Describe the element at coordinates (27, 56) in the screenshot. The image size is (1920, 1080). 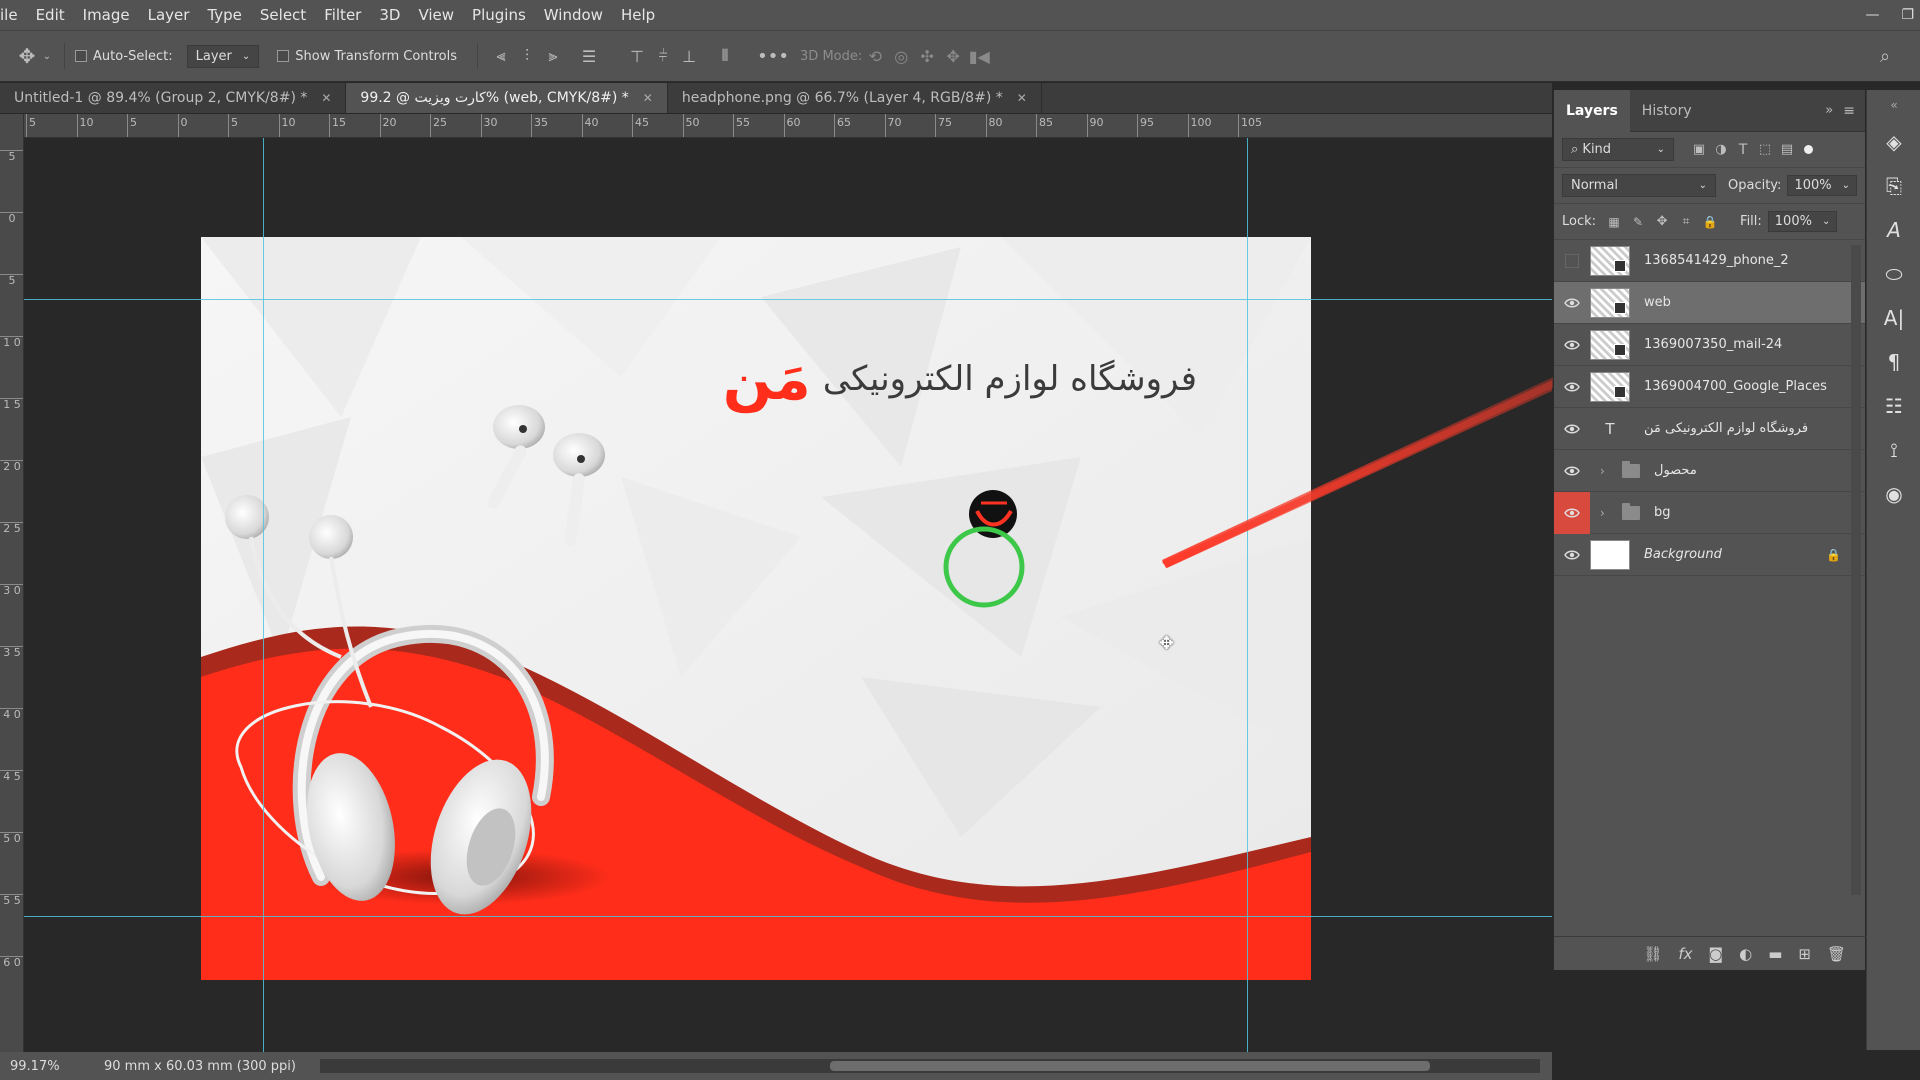
I see `move-tool-icon: ✥` at that location.